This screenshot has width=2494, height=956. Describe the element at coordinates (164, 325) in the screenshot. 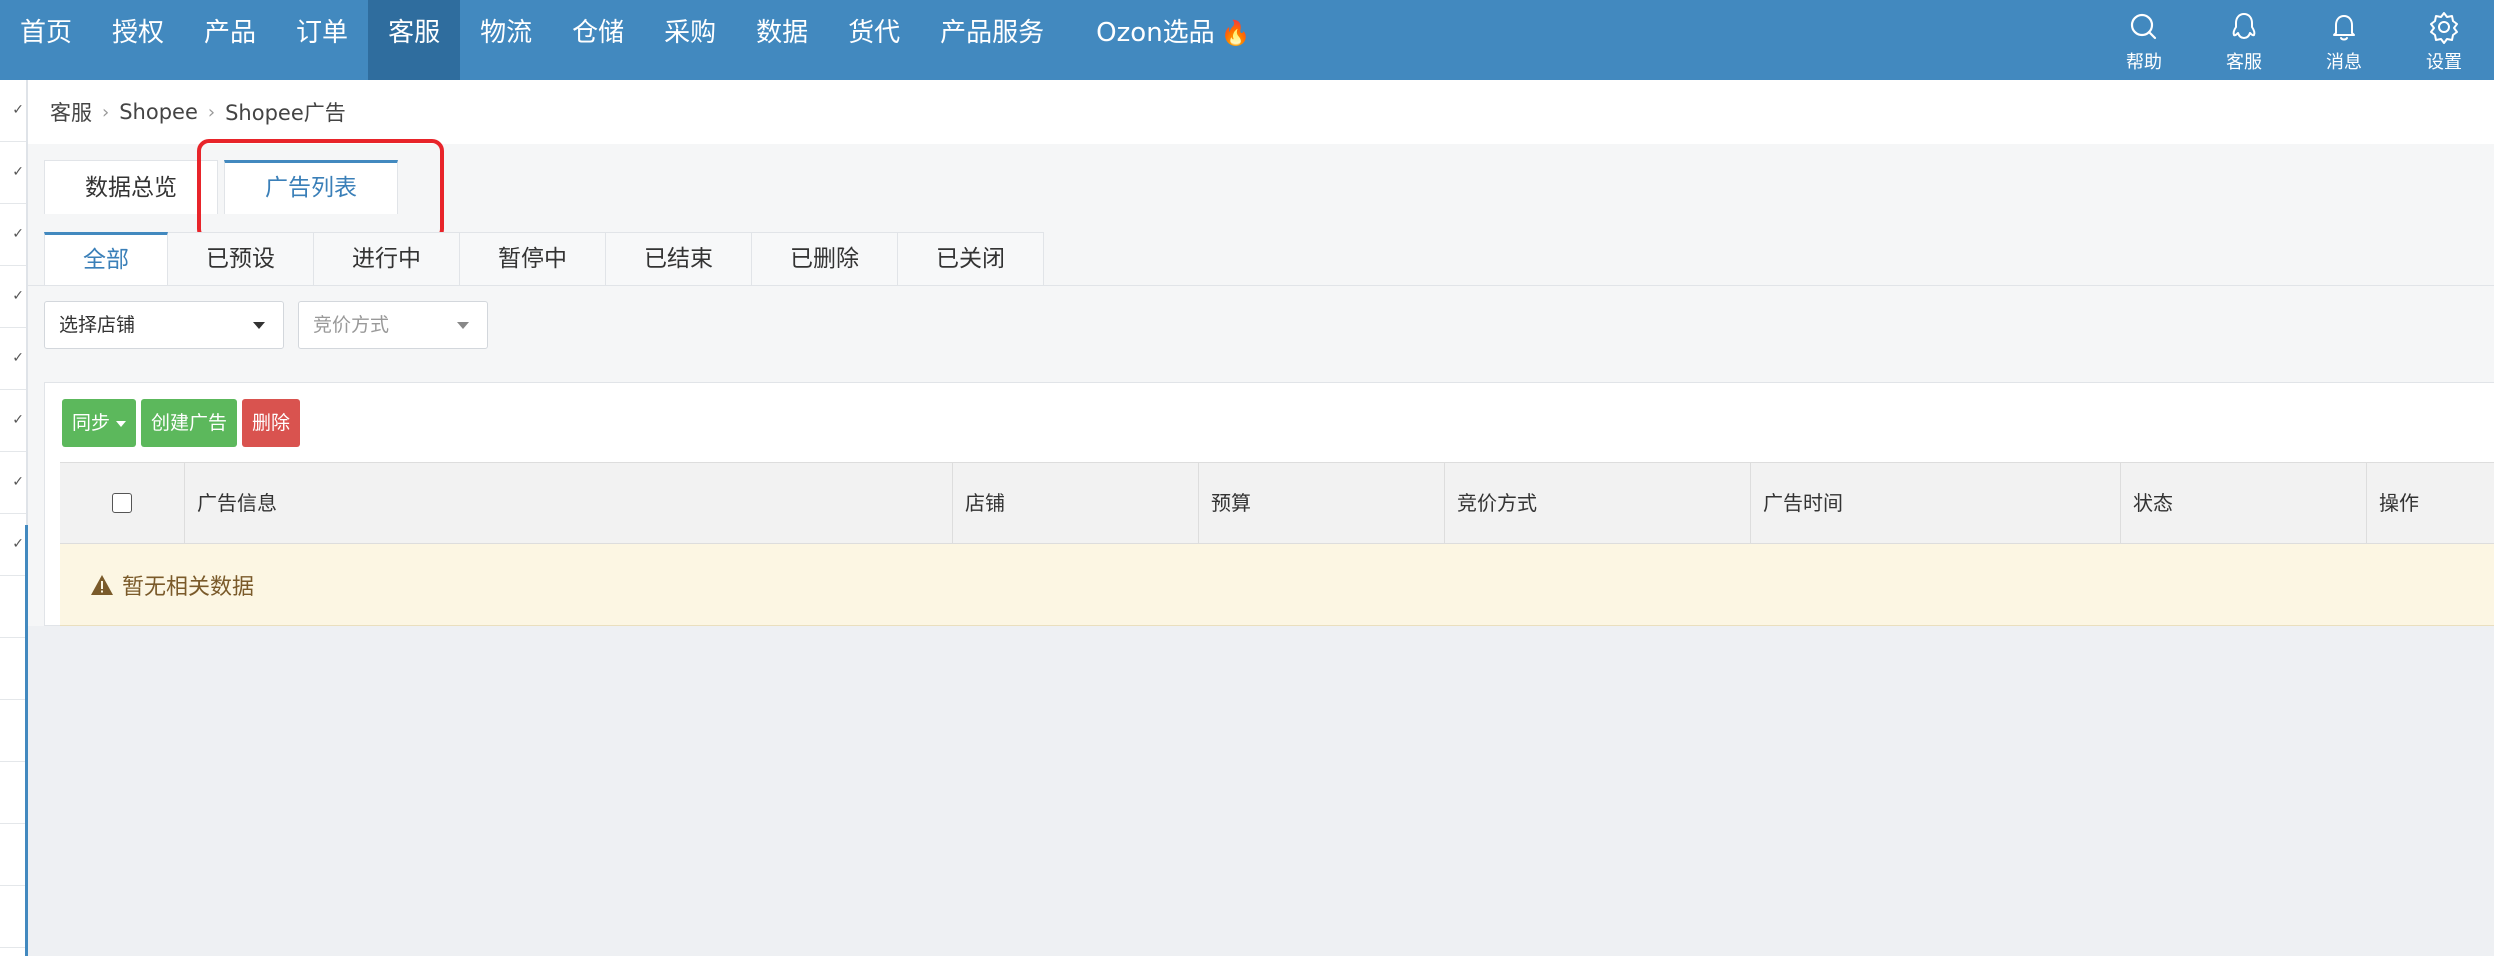

I see `store-select: 选择店铺` at that location.